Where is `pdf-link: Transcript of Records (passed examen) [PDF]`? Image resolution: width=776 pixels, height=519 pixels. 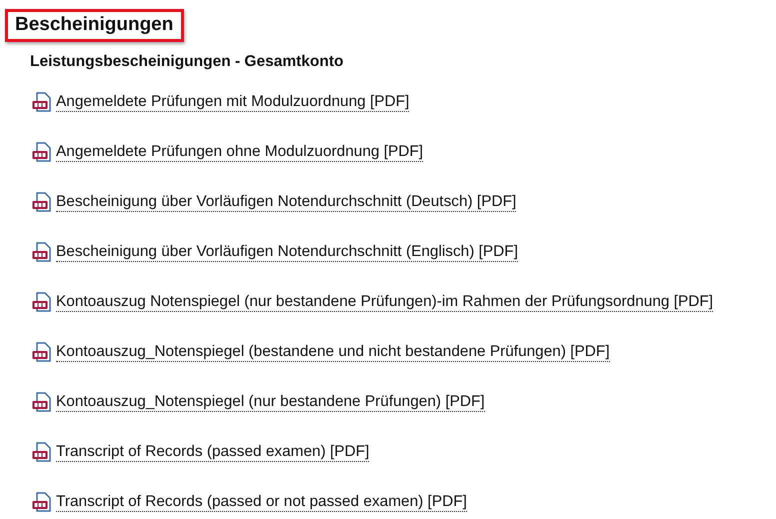
pdf-link: Transcript of Records (passed examen) [PDF] is located at coordinates (213, 452).